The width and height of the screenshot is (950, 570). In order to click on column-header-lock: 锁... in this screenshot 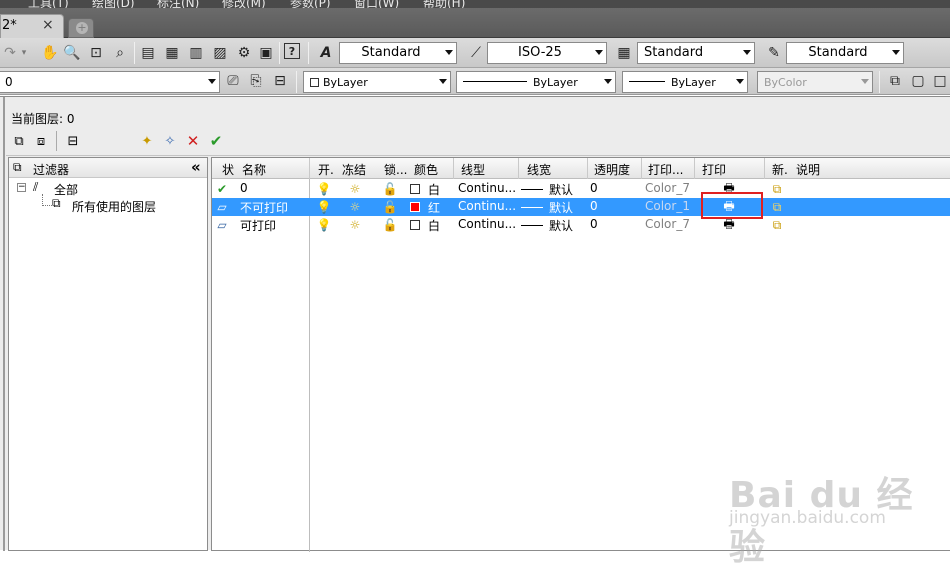, I will do `click(395, 169)`.